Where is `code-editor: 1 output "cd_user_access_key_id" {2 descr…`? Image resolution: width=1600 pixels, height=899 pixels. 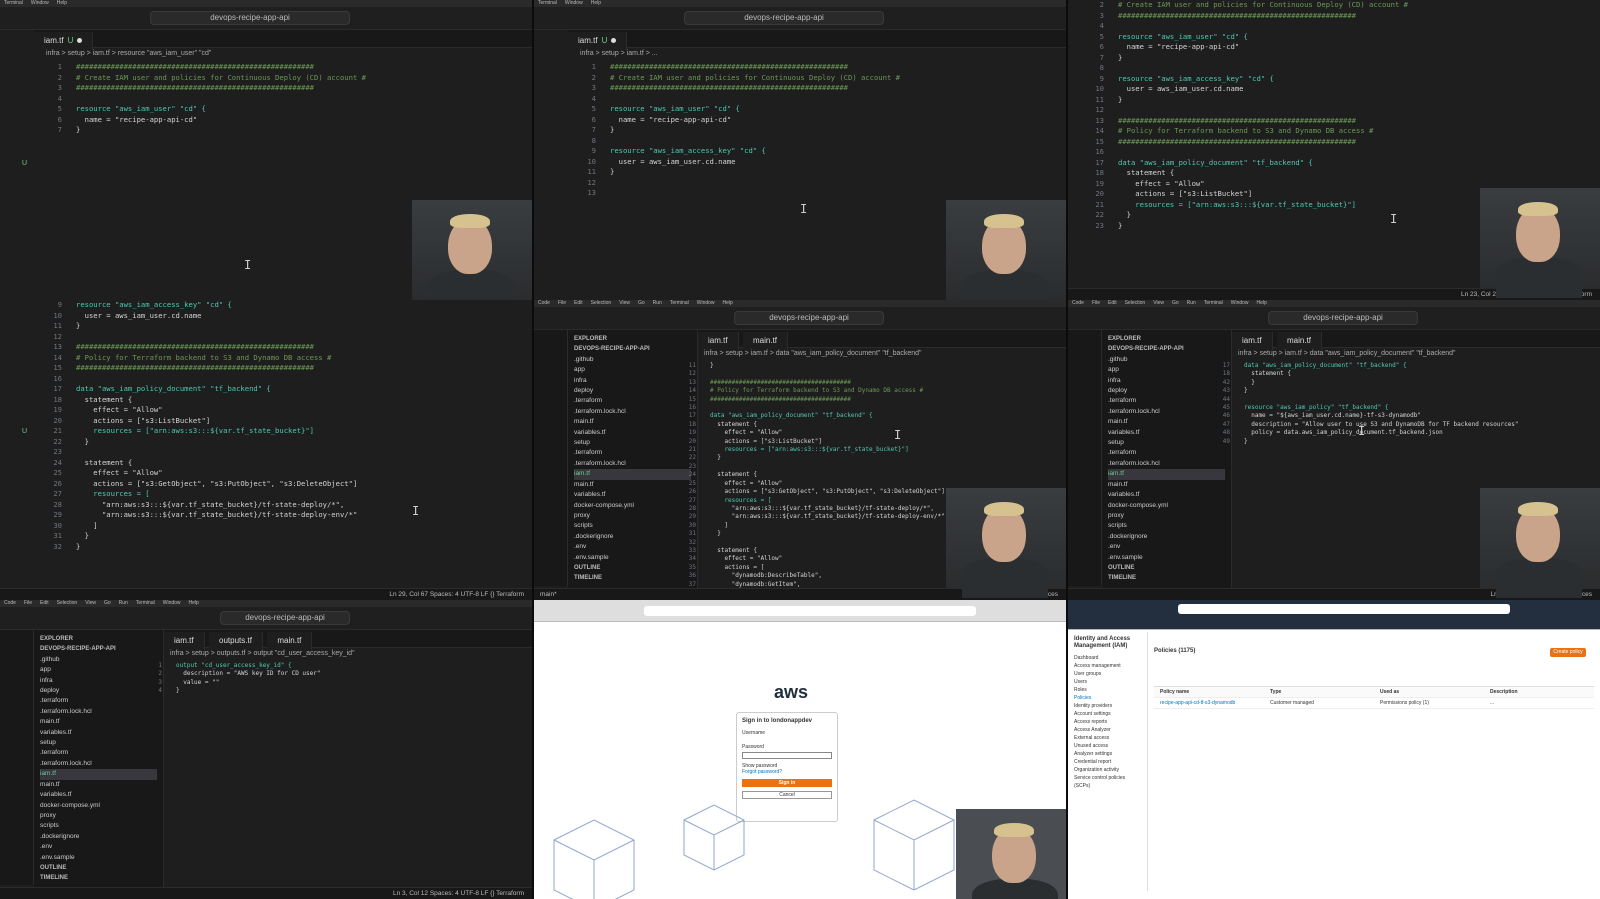 code-editor: 1 output "cd_user_access_key_id" {2 descr… is located at coordinates (233, 679).